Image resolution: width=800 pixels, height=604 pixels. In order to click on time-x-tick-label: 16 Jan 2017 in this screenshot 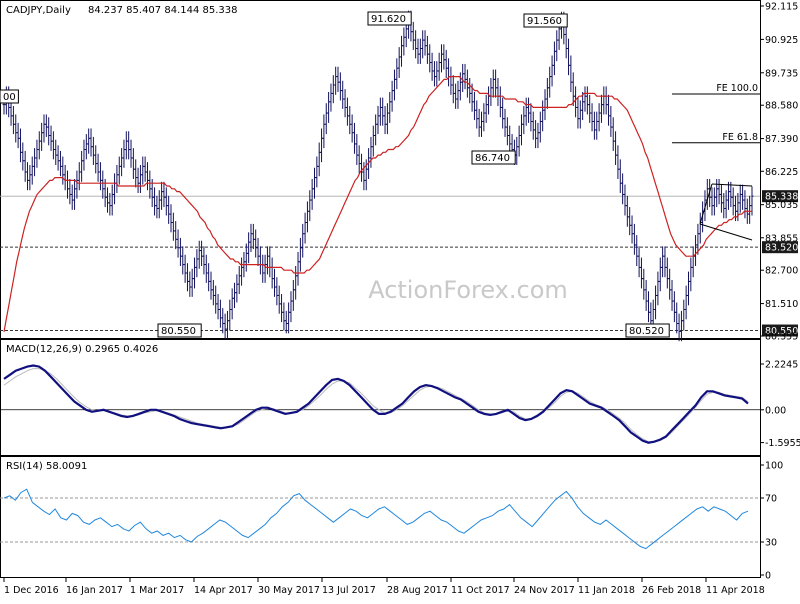, I will do `click(94, 590)`.